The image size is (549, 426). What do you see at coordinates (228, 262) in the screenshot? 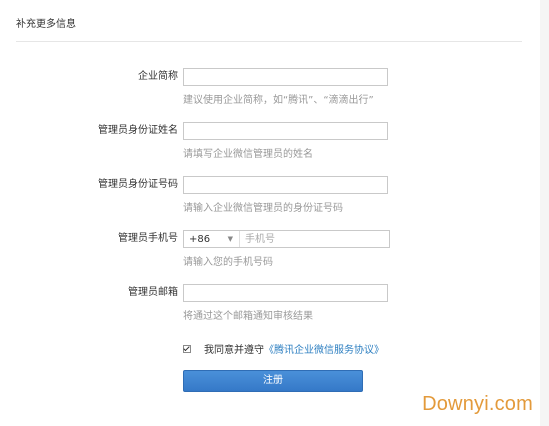
I see `admin-phone-hint: 请输入您的手机号码` at bounding box center [228, 262].